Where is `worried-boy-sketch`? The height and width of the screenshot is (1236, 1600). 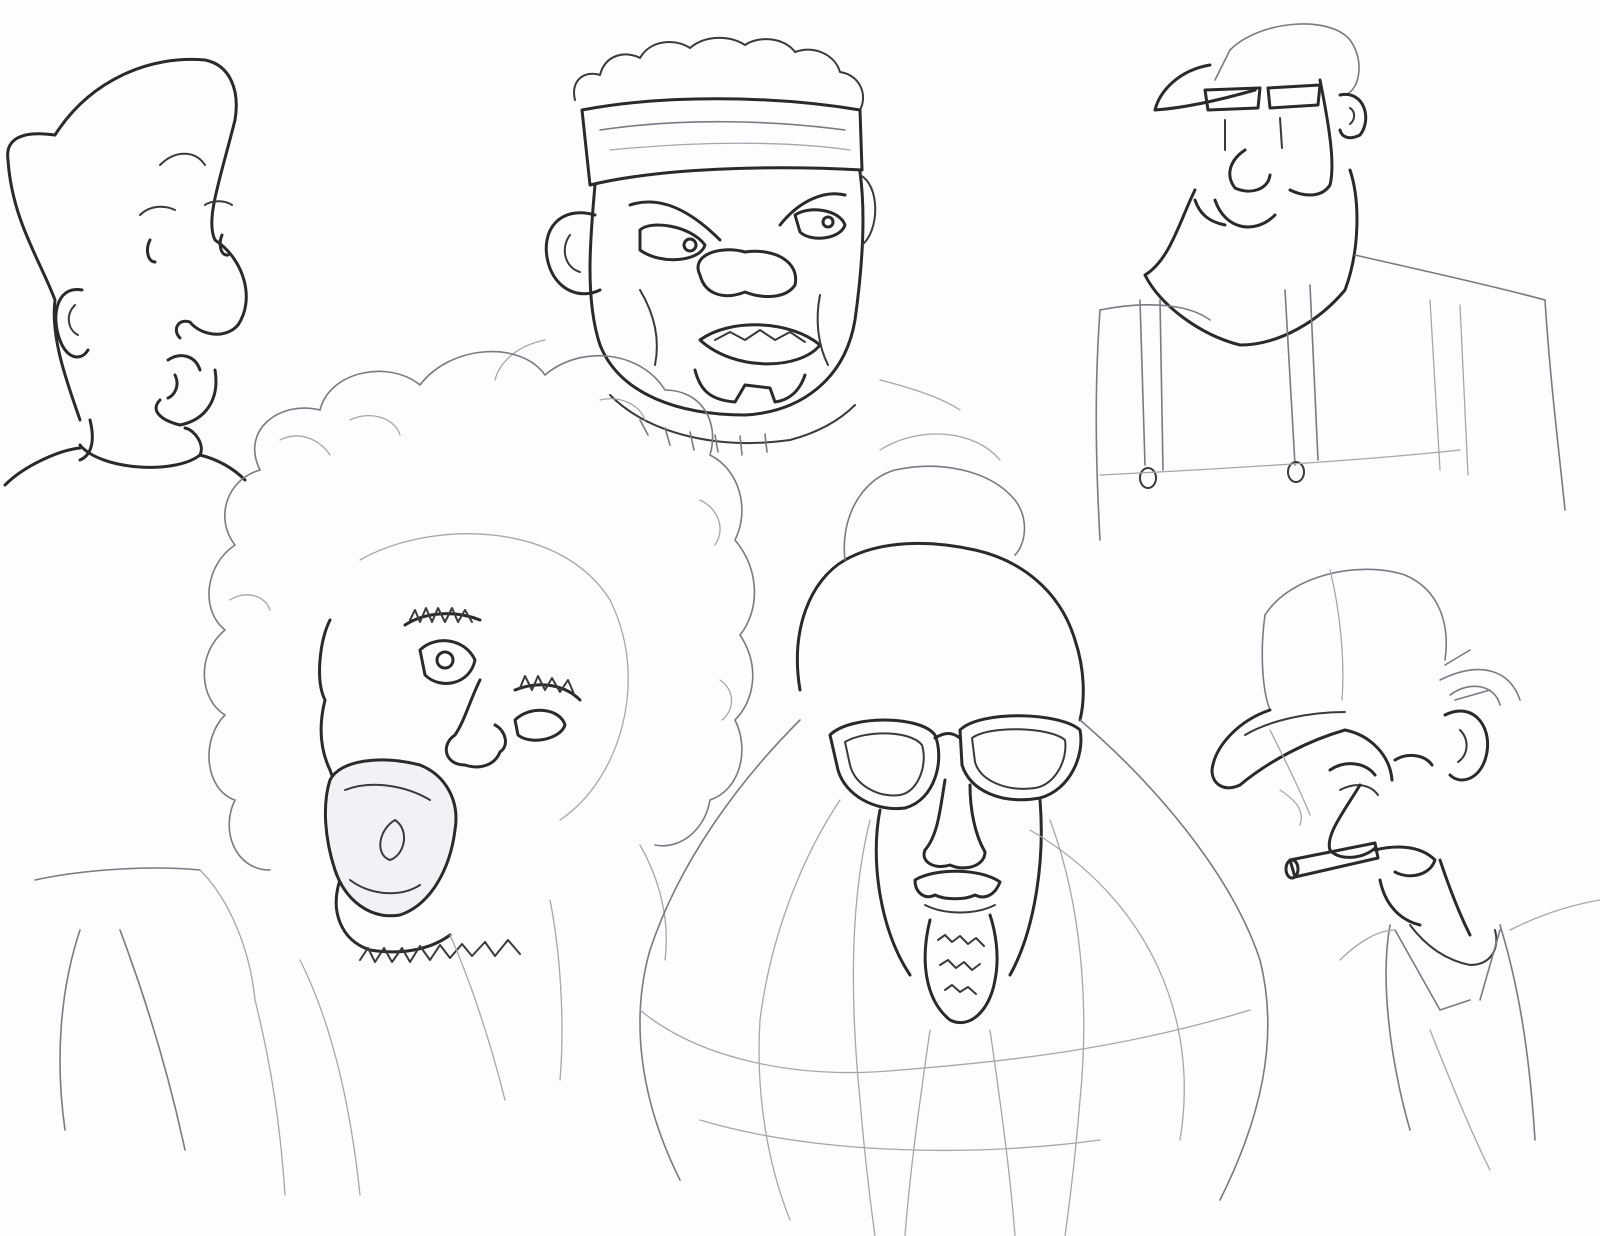 worried-boy-sketch is located at coordinates (125, 272).